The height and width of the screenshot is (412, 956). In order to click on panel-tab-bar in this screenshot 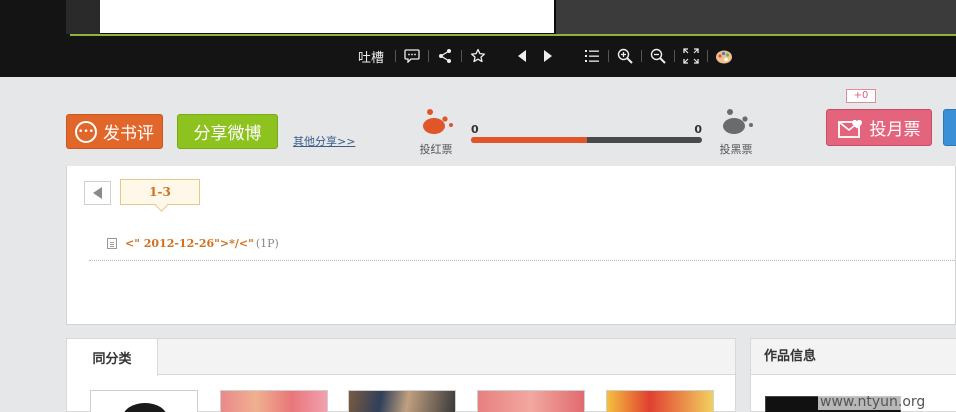, I will do `click(401, 357)`.